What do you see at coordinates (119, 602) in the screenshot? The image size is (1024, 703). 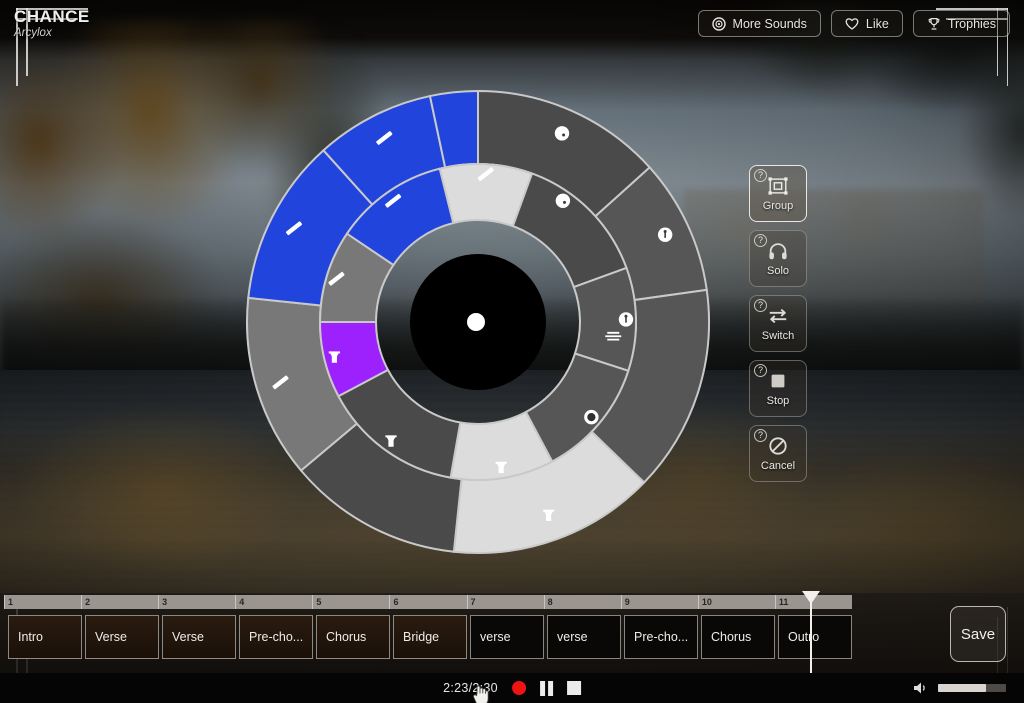 I see `ruler-tick: 2` at bounding box center [119, 602].